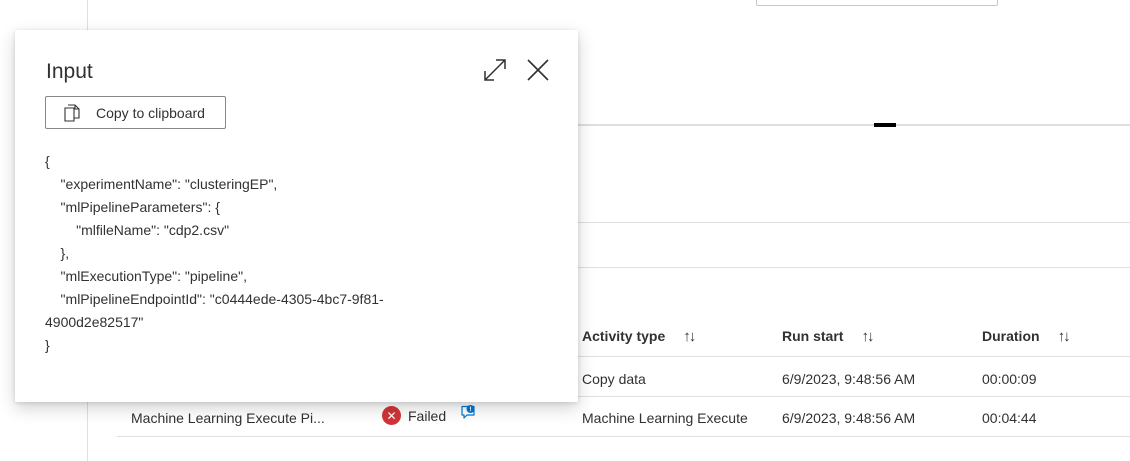 The height and width of the screenshot is (461, 1130). What do you see at coordinates (57, 253) in the screenshot?
I see `json-line: },` at bounding box center [57, 253].